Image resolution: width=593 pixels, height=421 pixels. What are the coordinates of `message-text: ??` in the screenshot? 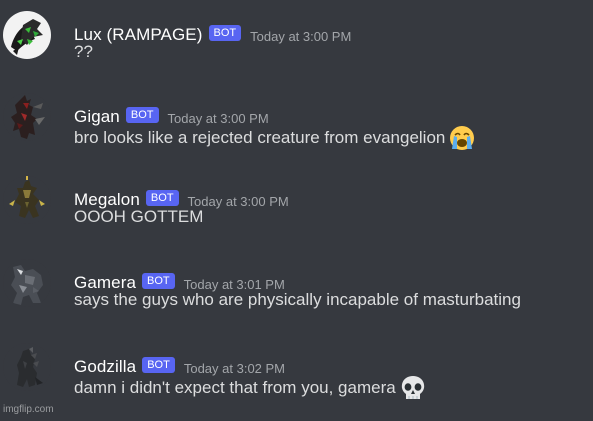 It's located at (83, 51).